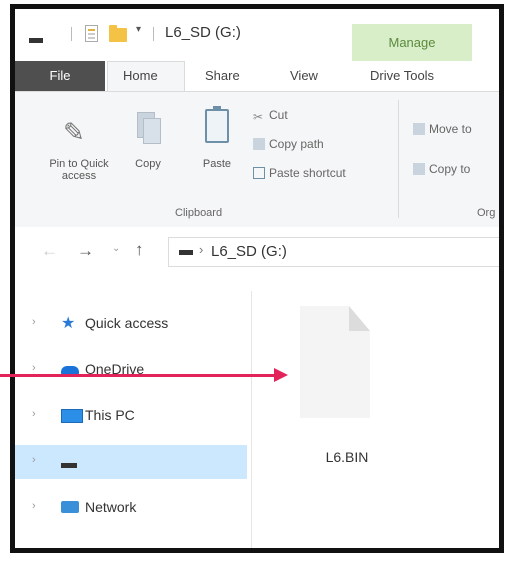 This screenshot has width=516, height=563. What do you see at coordinates (402, 75) in the screenshot?
I see `tab-drive-tools: Drive Tools` at bounding box center [402, 75].